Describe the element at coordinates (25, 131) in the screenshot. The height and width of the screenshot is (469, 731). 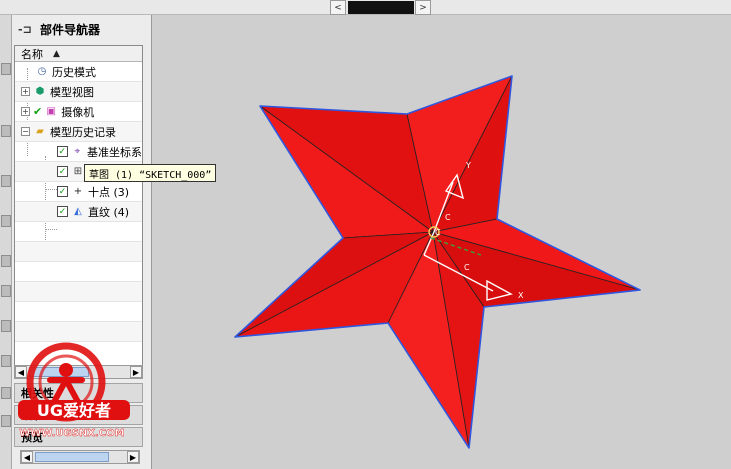
I see `collapse-icon: −` at that location.